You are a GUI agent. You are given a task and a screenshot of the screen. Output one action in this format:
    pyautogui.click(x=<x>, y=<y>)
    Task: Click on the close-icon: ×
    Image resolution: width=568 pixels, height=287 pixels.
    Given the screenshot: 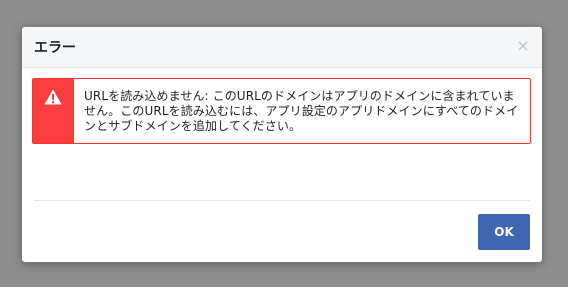 What is the action you would take?
    pyautogui.click(x=523, y=46)
    